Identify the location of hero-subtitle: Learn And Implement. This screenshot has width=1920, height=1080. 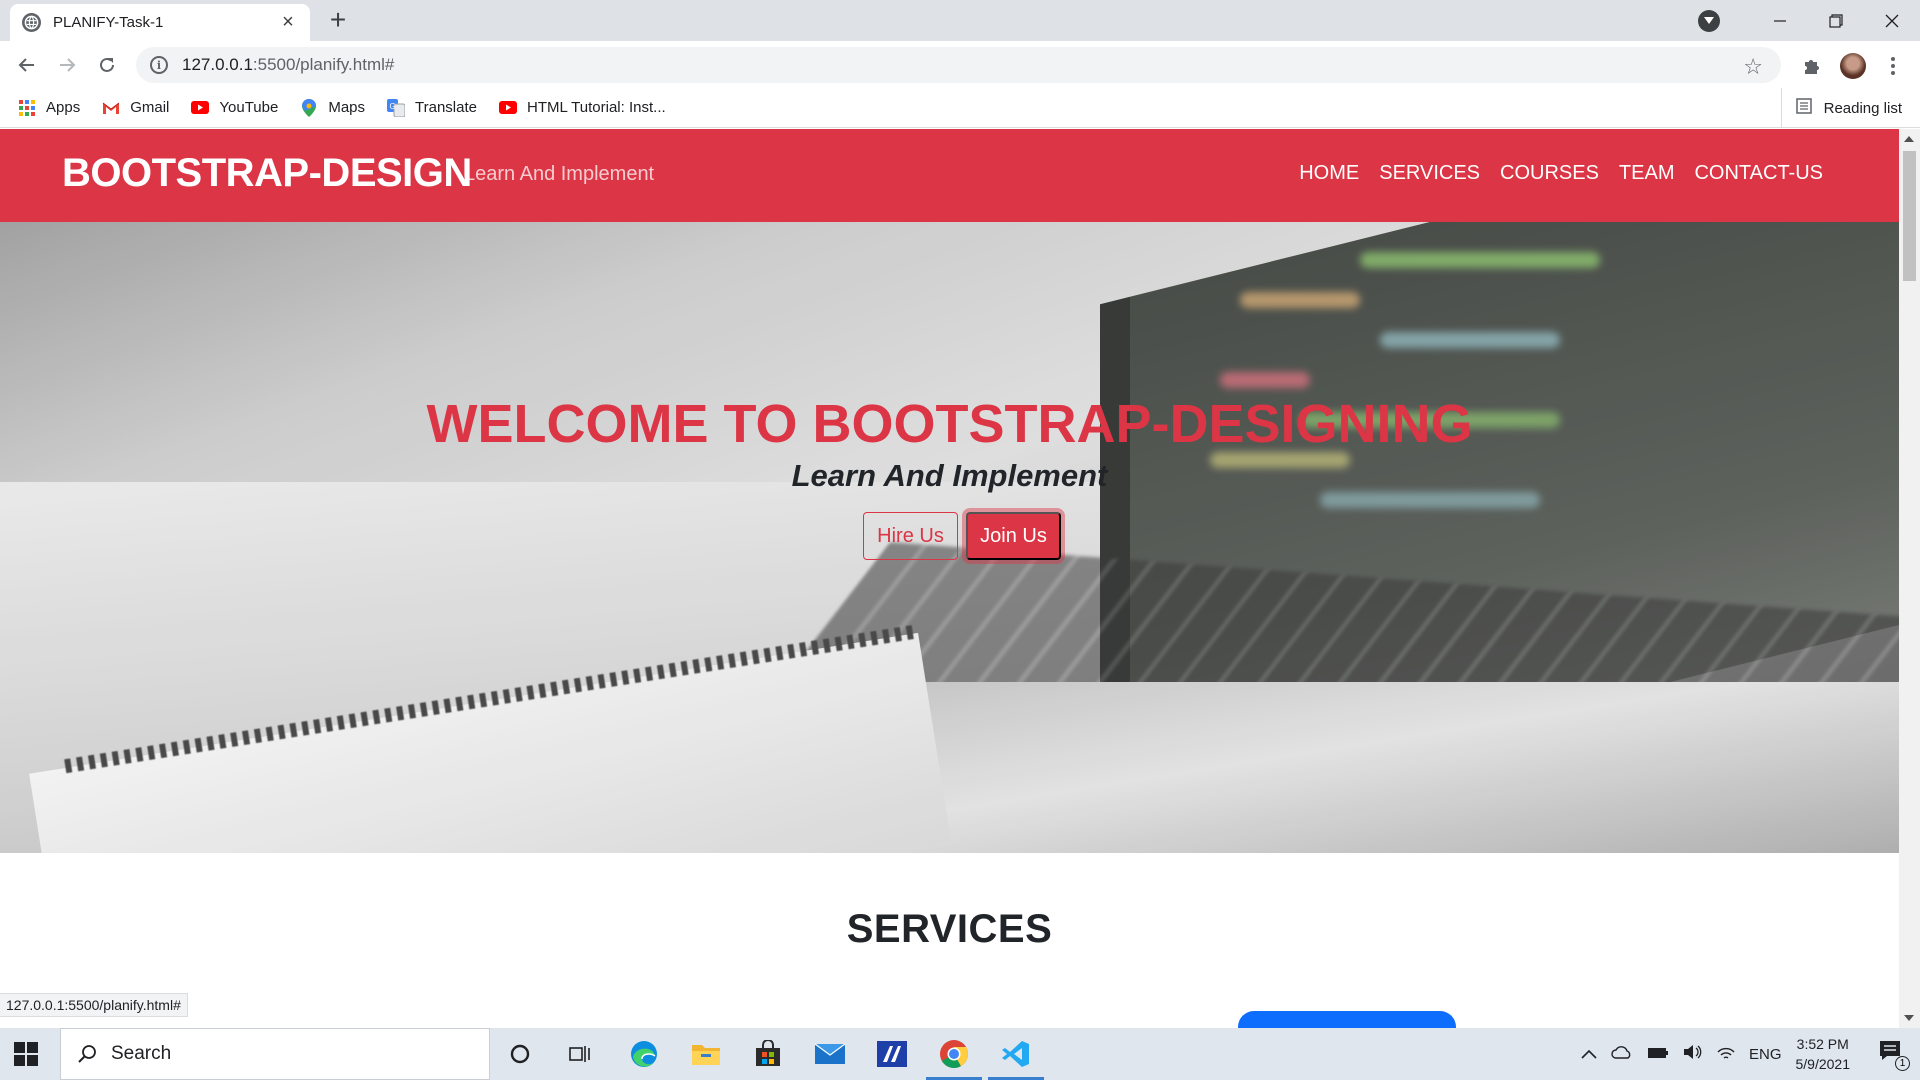
(949, 475).